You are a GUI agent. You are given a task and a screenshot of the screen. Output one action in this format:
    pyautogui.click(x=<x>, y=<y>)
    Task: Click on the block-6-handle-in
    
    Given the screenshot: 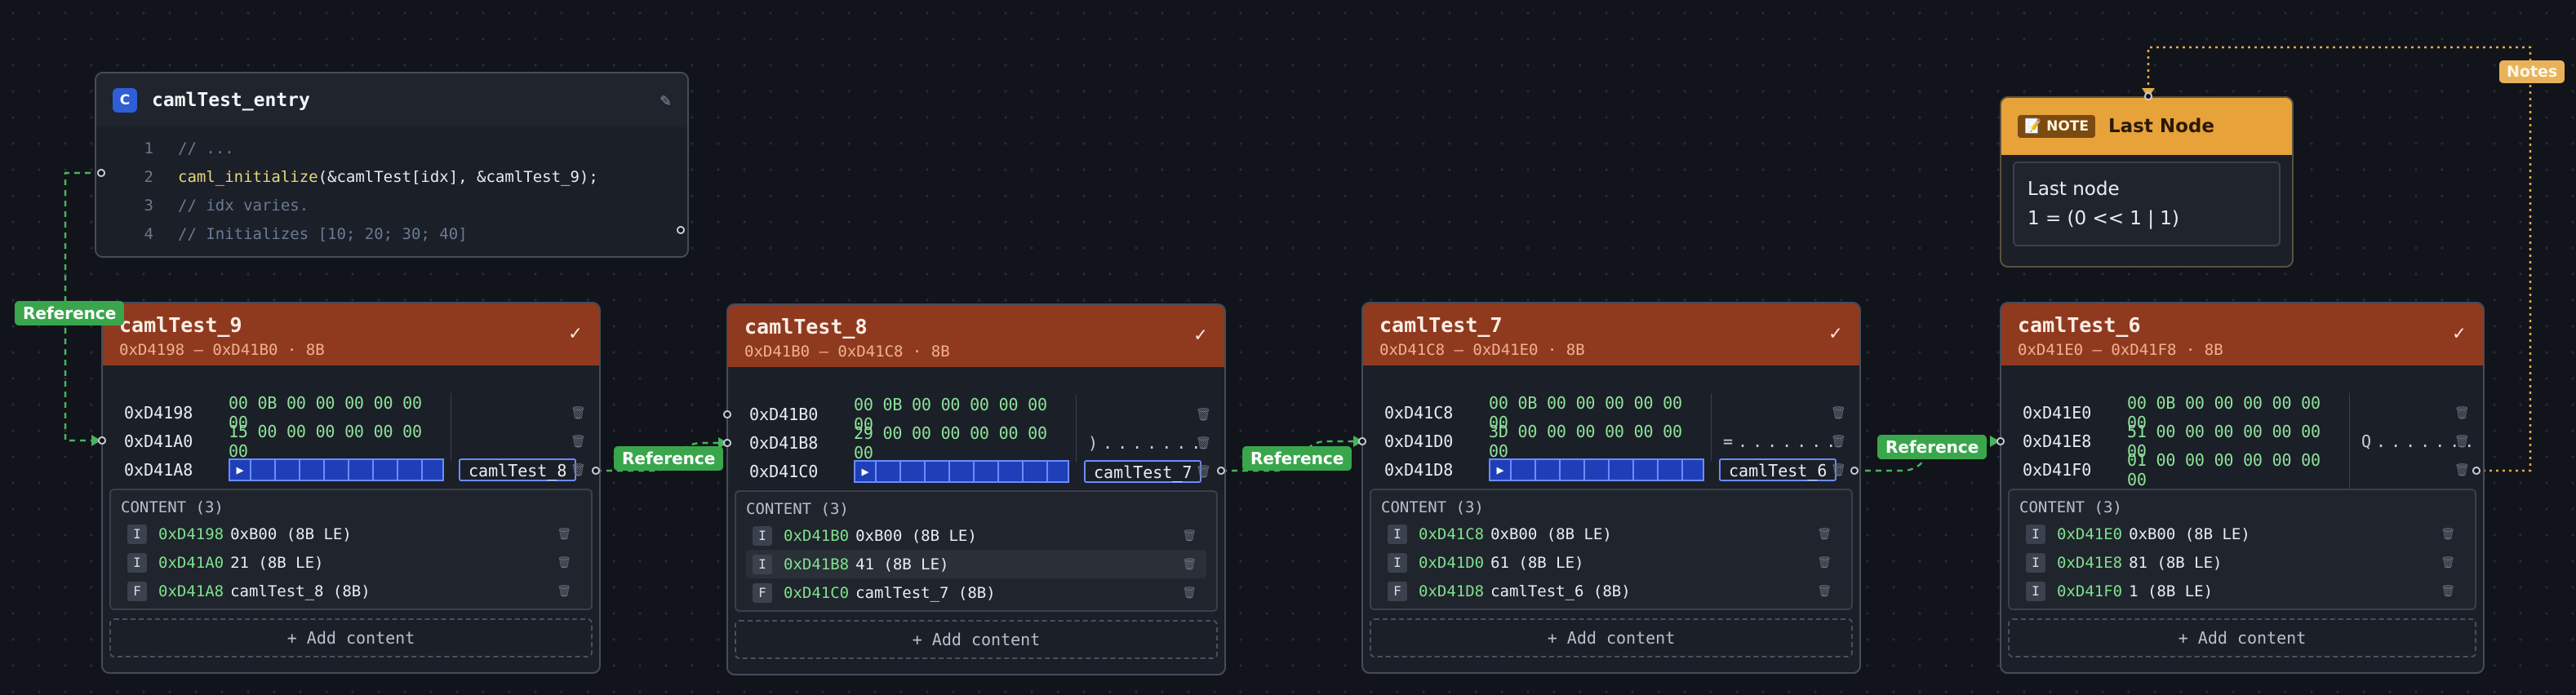 What is the action you would take?
    pyautogui.click(x=2000, y=441)
    